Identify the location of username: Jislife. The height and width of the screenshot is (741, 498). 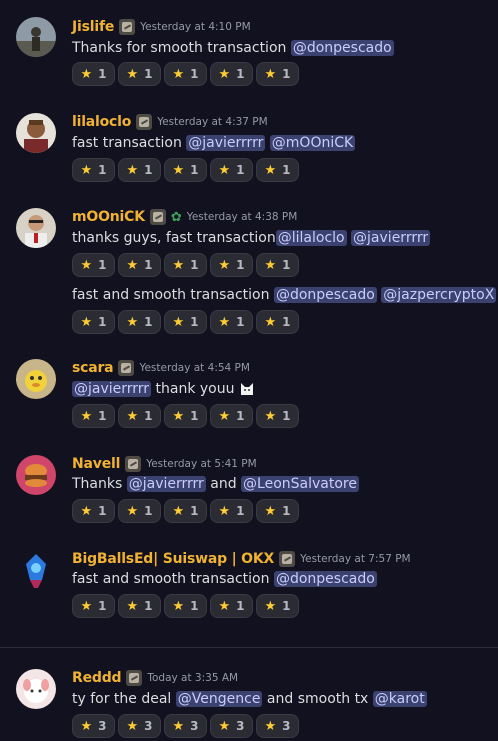
(93, 27).